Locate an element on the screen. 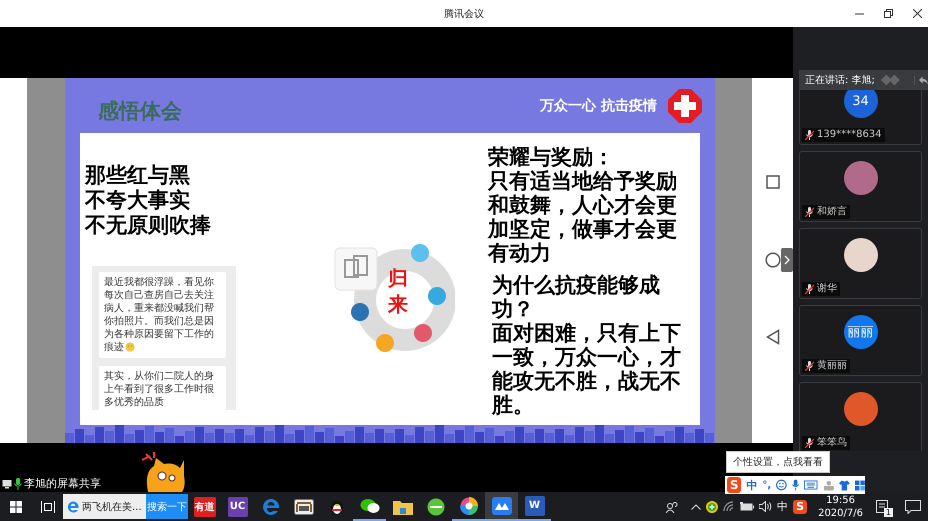 The height and width of the screenshot is (521, 928). participant-tile: 和娇言 is located at coordinates (860, 186).